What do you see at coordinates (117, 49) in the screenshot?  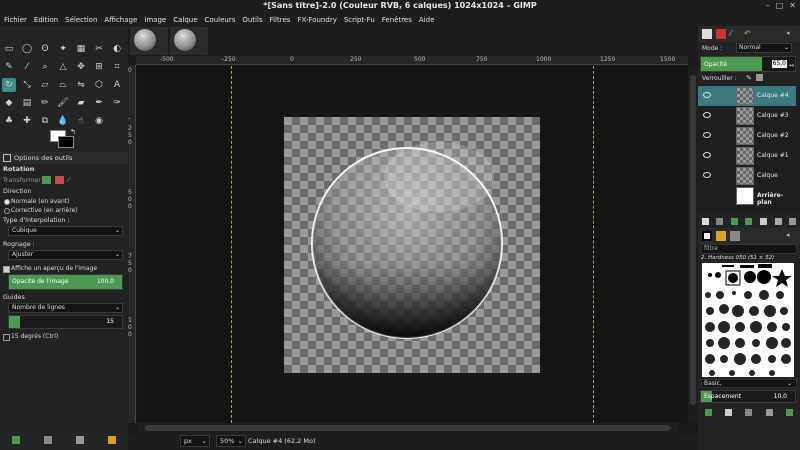 I see `foreground-select-tool-icon: ◐` at bounding box center [117, 49].